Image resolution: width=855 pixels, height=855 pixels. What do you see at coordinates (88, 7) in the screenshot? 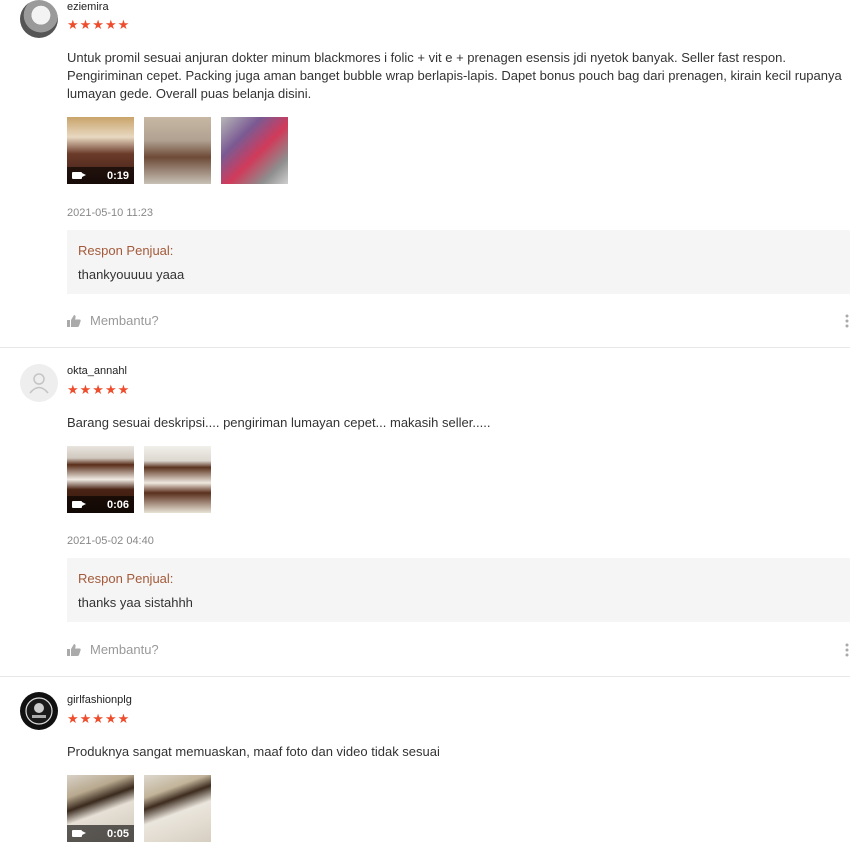
I see `username: eziemira` at bounding box center [88, 7].